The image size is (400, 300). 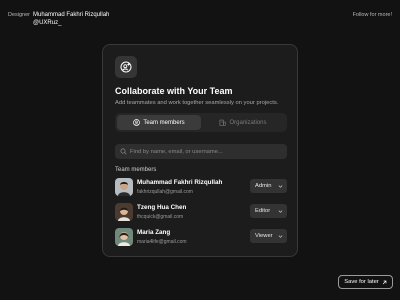 I want to click on member-row: Maria Zang maria4life@gmail.com Viewer, so click(x=201, y=238).